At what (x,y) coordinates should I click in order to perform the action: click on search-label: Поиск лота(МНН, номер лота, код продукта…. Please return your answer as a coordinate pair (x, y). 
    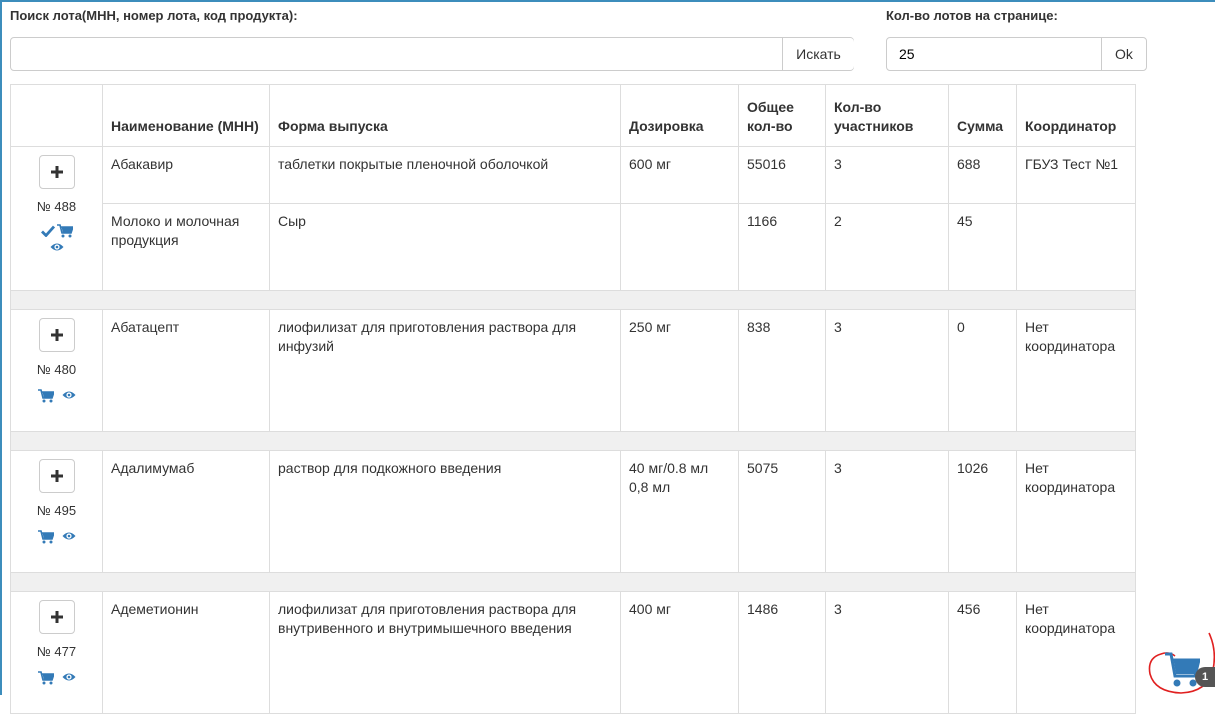
    Looking at the image, I should click on (154, 15).